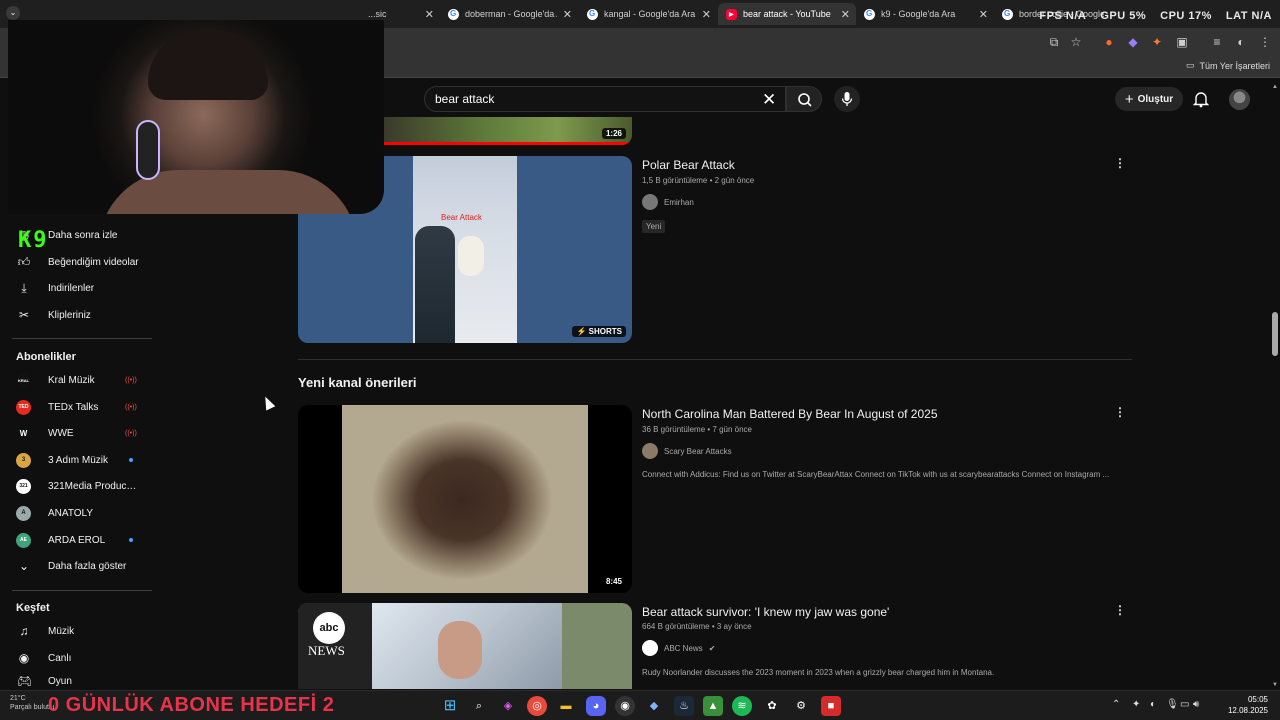 The image size is (1280, 720). I want to click on music-note-icon: ♫, so click(24, 631).